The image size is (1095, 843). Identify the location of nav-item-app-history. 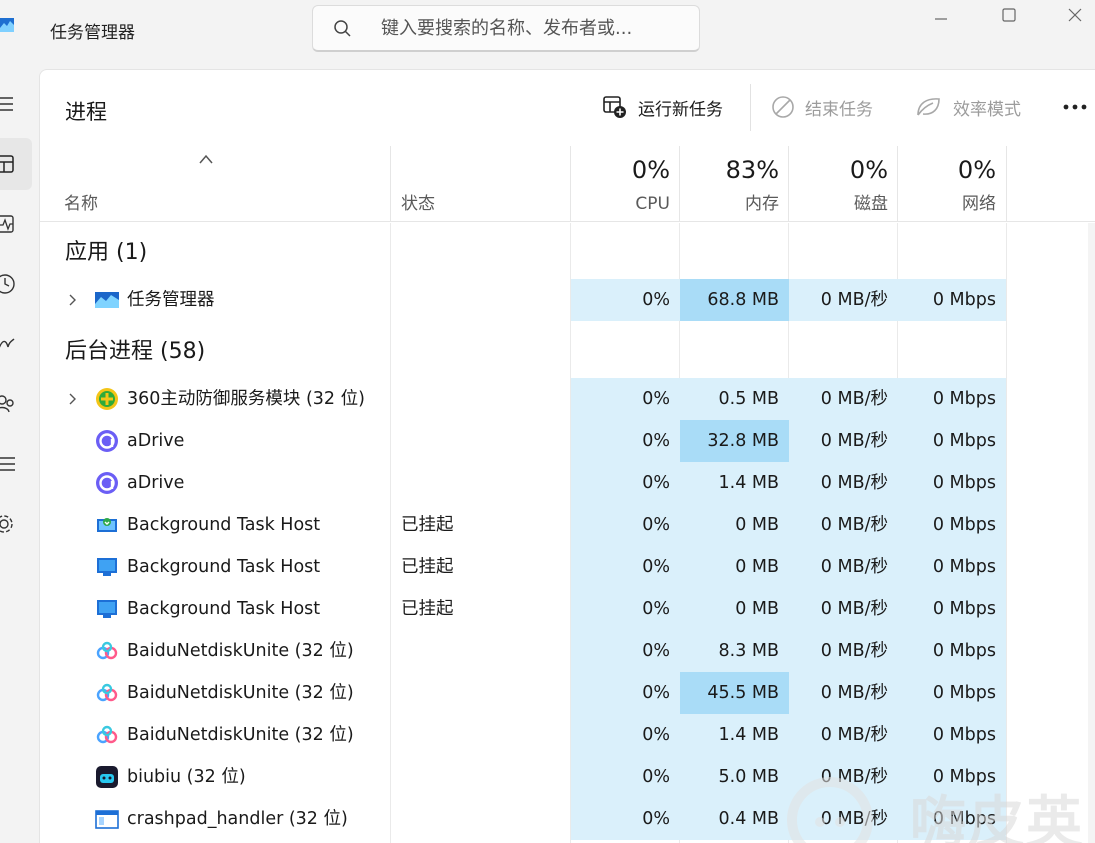
(16, 284).